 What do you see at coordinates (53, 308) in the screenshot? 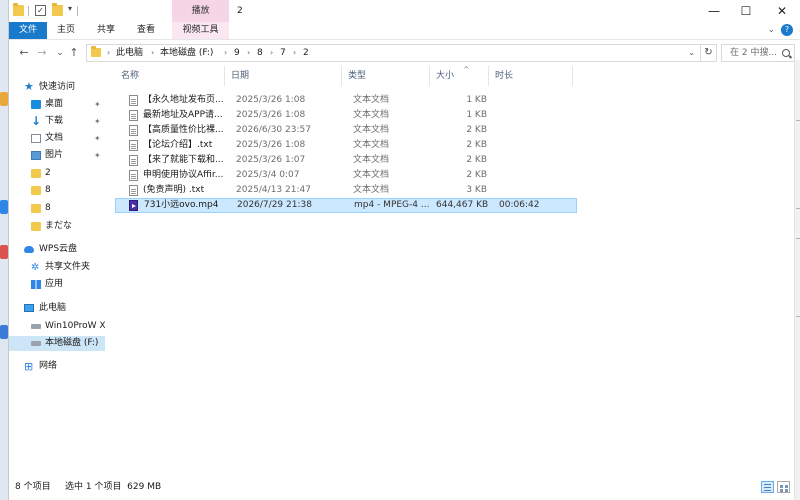
I see `sidebar-item-label: 此电脑` at bounding box center [53, 308].